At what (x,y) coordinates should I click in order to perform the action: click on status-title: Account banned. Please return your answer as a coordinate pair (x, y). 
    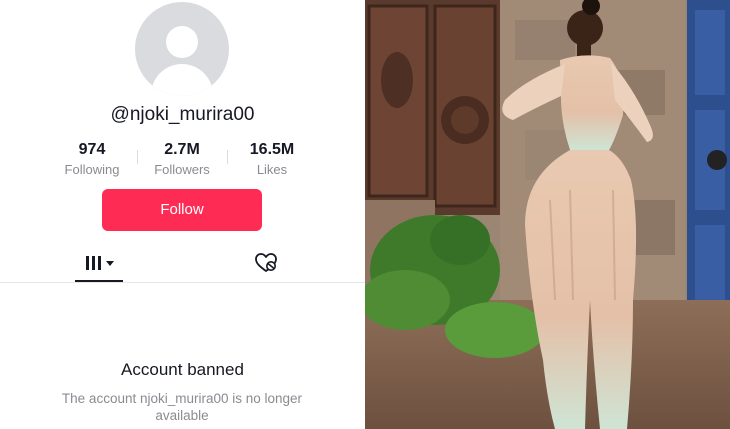
    Looking at the image, I should click on (182, 369).